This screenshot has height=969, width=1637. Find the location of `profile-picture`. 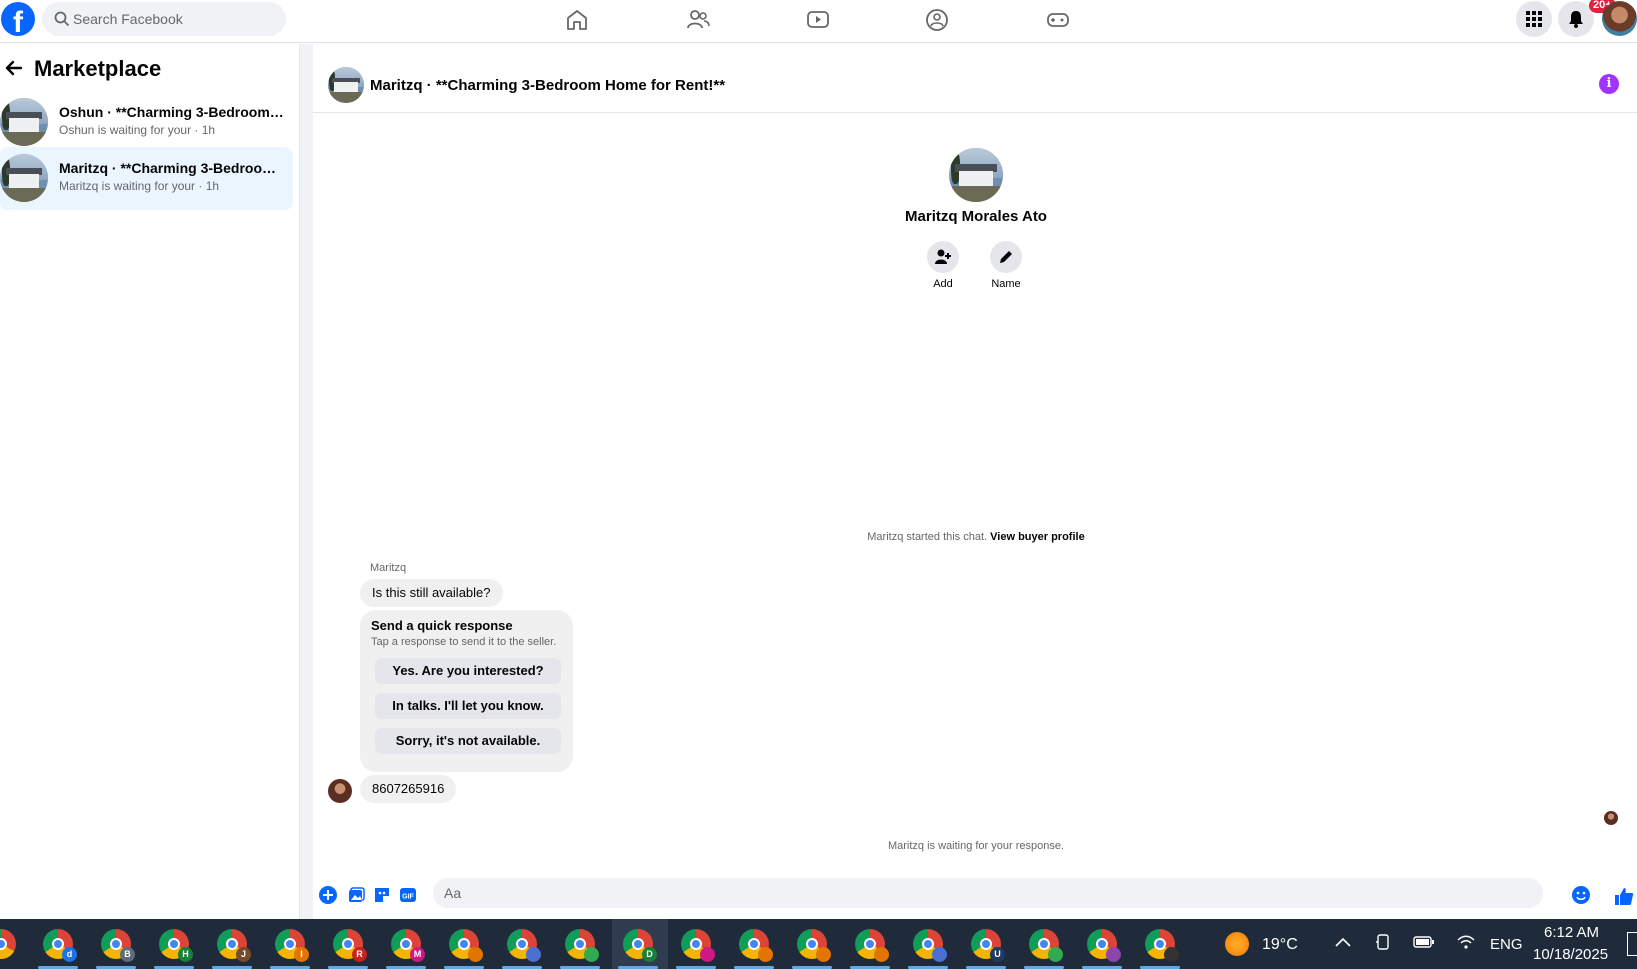

profile-picture is located at coordinates (976, 175).